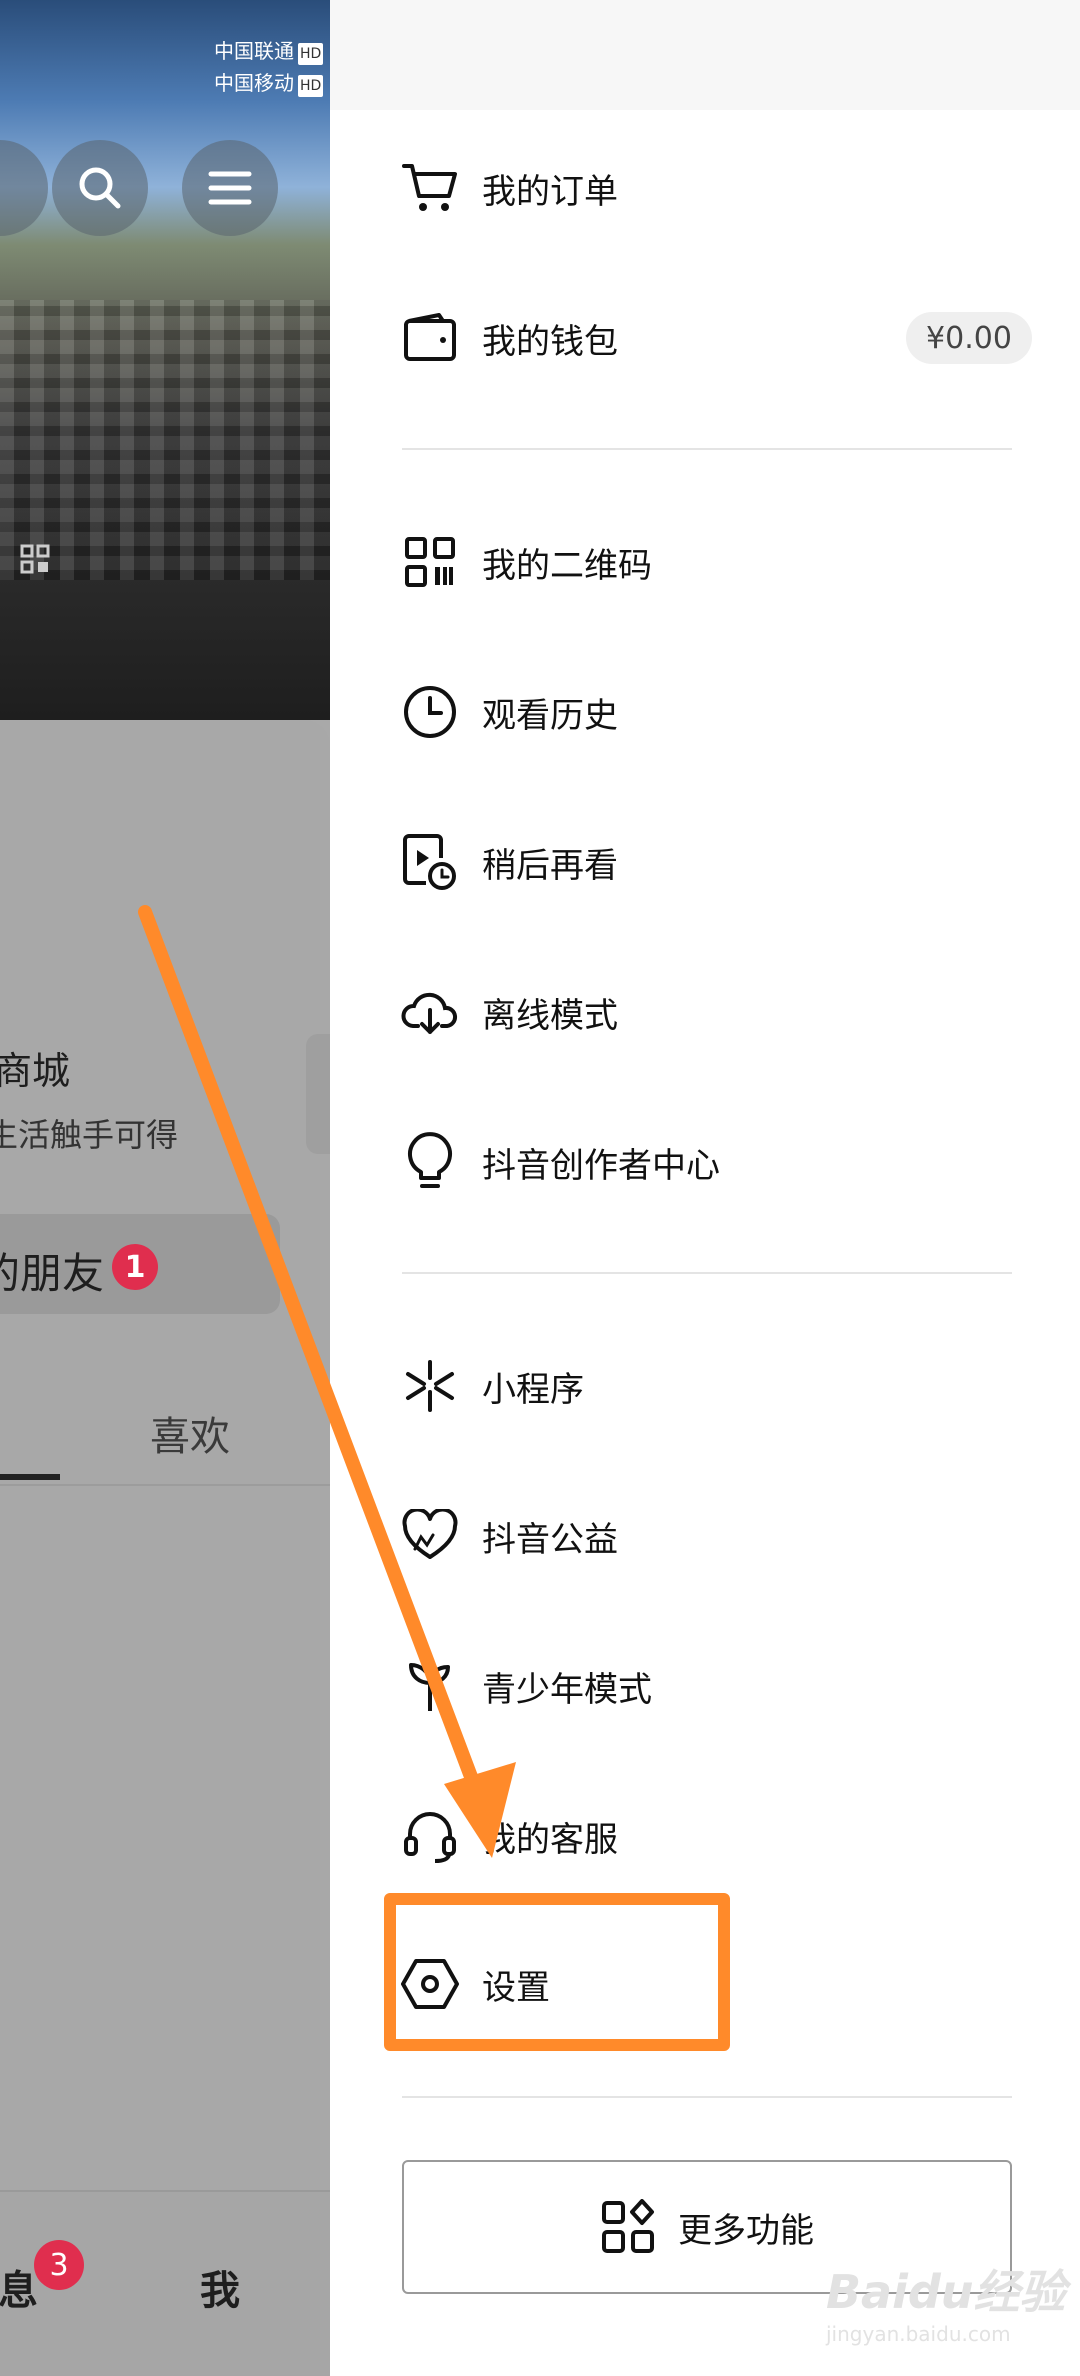 The width and height of the screenshot is (1080, 2376). Describe the element at coordinates (550, 191) in the screenshot. I see `menu-label-orders: 我的订单` at that location.